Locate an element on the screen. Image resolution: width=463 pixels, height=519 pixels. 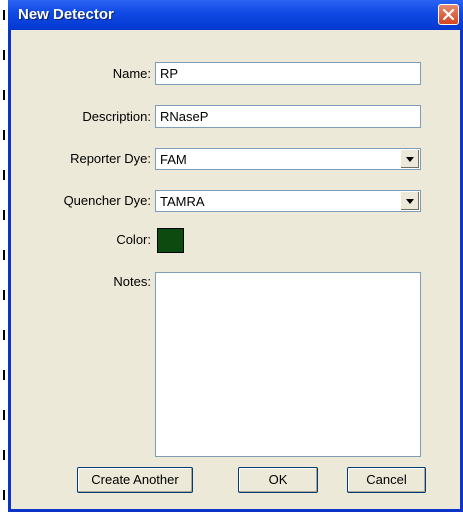
notes-label: Notes: is located at coordinates (132, 281).